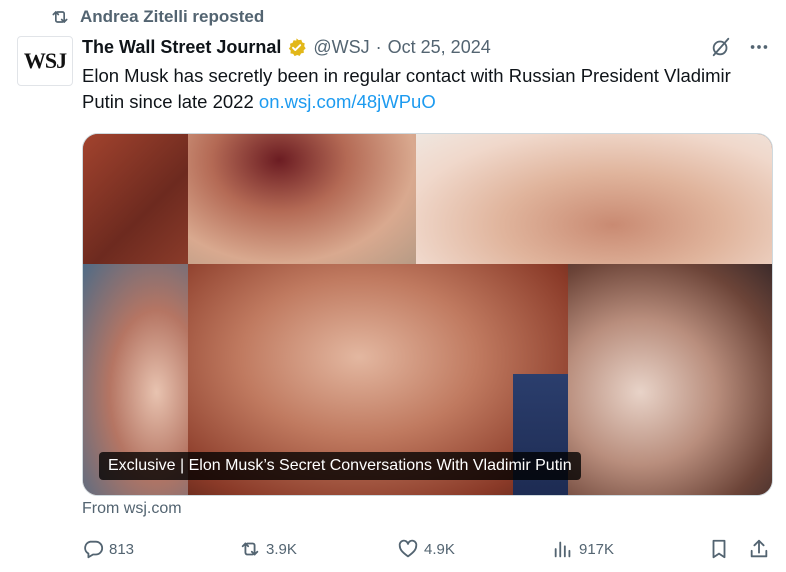 The width and height of the screenshot is (786, 572). What do you see at coordinates (132, 509) in the screenshot?
I see `card-source: From wsj.com` at bounding box center [132, 509].